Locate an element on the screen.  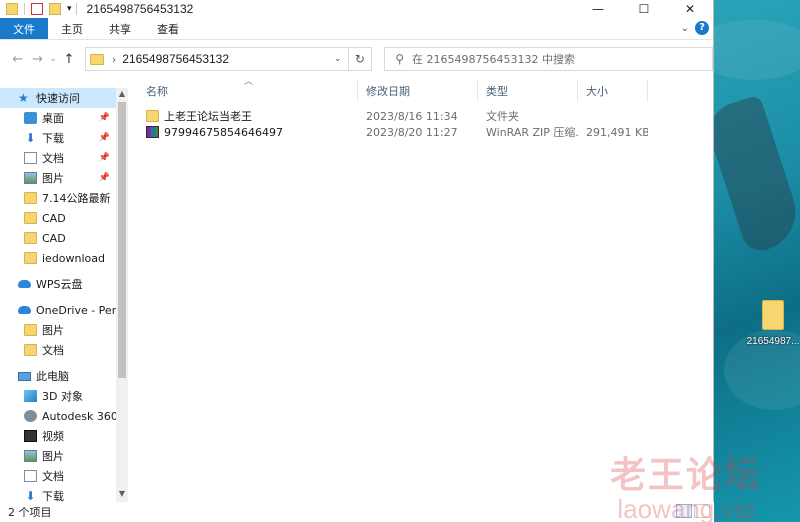
document-icon is located at coordinates (30, 476).